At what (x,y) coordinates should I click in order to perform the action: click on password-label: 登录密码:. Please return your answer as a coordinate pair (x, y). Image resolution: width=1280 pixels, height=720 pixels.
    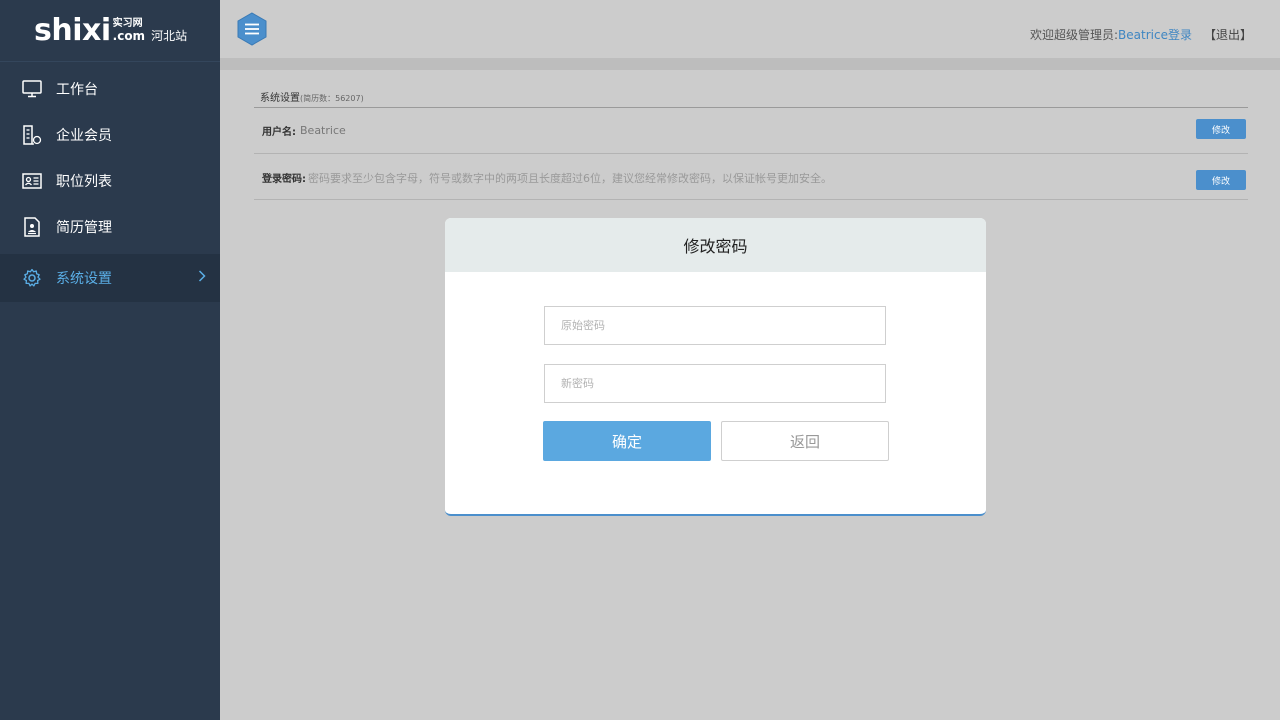
    Looking at the image, I should click on (284, 179).